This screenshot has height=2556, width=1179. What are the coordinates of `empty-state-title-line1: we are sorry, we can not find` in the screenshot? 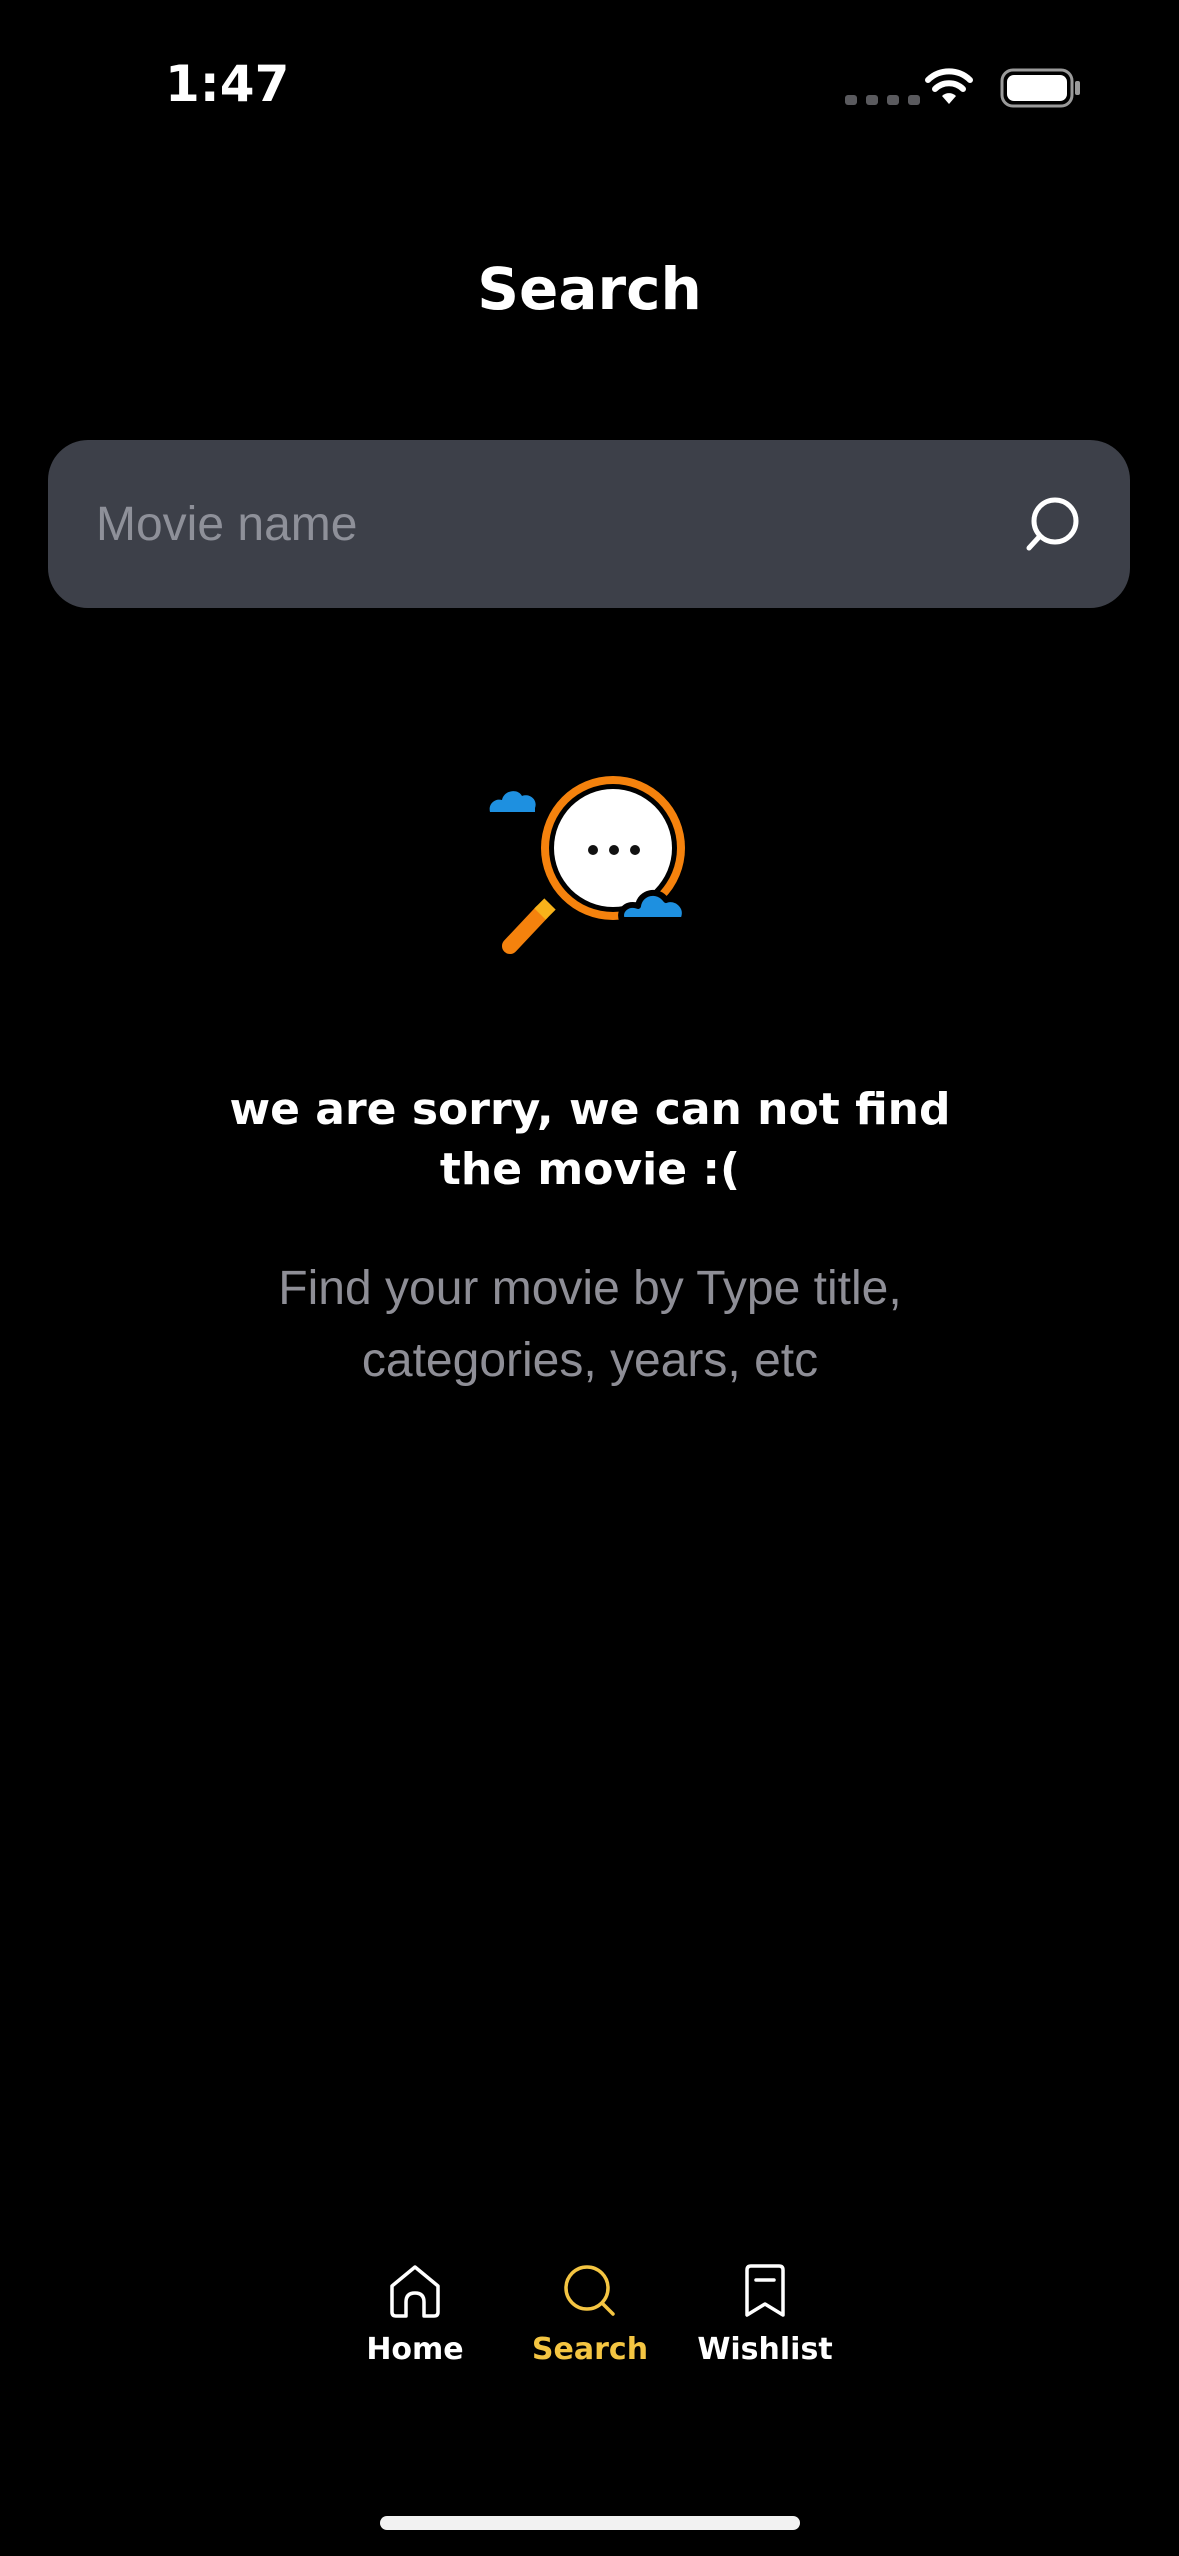 It's located at (590, 1109).